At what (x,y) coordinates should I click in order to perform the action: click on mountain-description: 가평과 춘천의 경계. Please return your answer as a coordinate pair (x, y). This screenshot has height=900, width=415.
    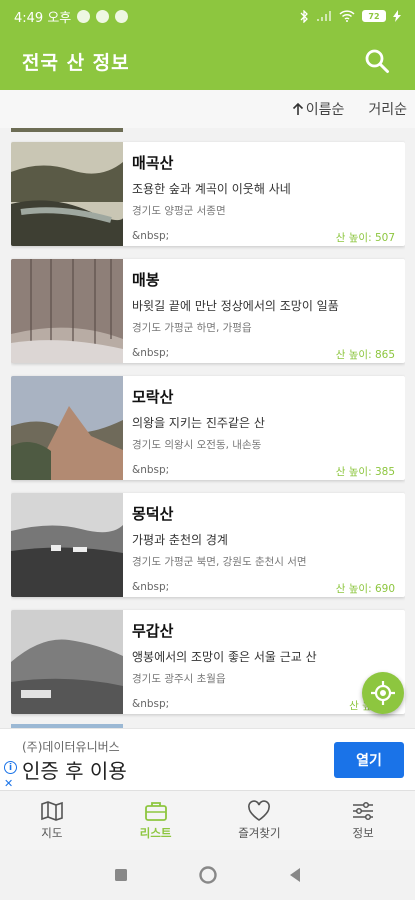
    Looking at the image, I should click on (180, 540).